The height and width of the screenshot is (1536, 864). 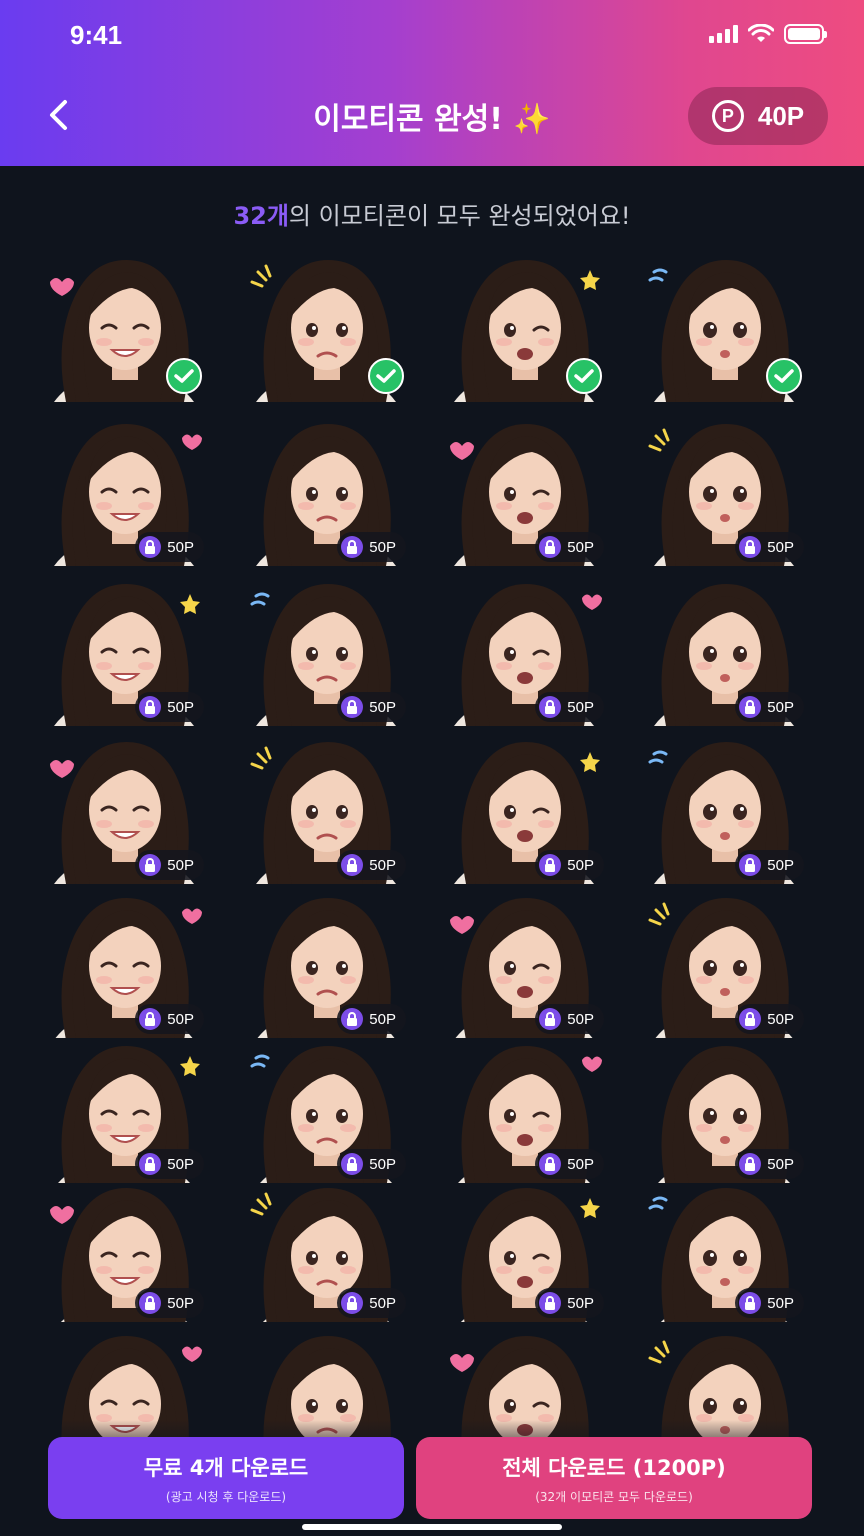 What do you see at coordinates (724, 964) in the screenshot?
I see `emoticon-tile-pouting: 50P` at bounding box center [724, 964].